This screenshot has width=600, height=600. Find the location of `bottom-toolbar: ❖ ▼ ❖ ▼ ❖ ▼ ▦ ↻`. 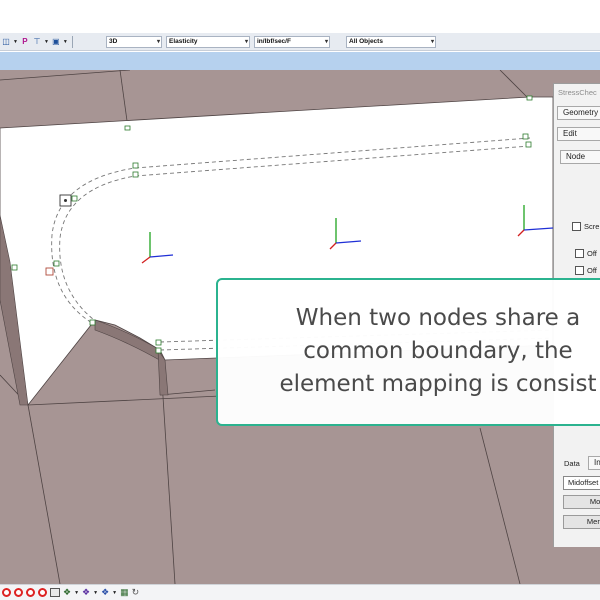

bottom-toolbar: ❖ ▼ ❖ ▼ ❖ ▼ ▦ ↻ is located at coordinates (300, 592).